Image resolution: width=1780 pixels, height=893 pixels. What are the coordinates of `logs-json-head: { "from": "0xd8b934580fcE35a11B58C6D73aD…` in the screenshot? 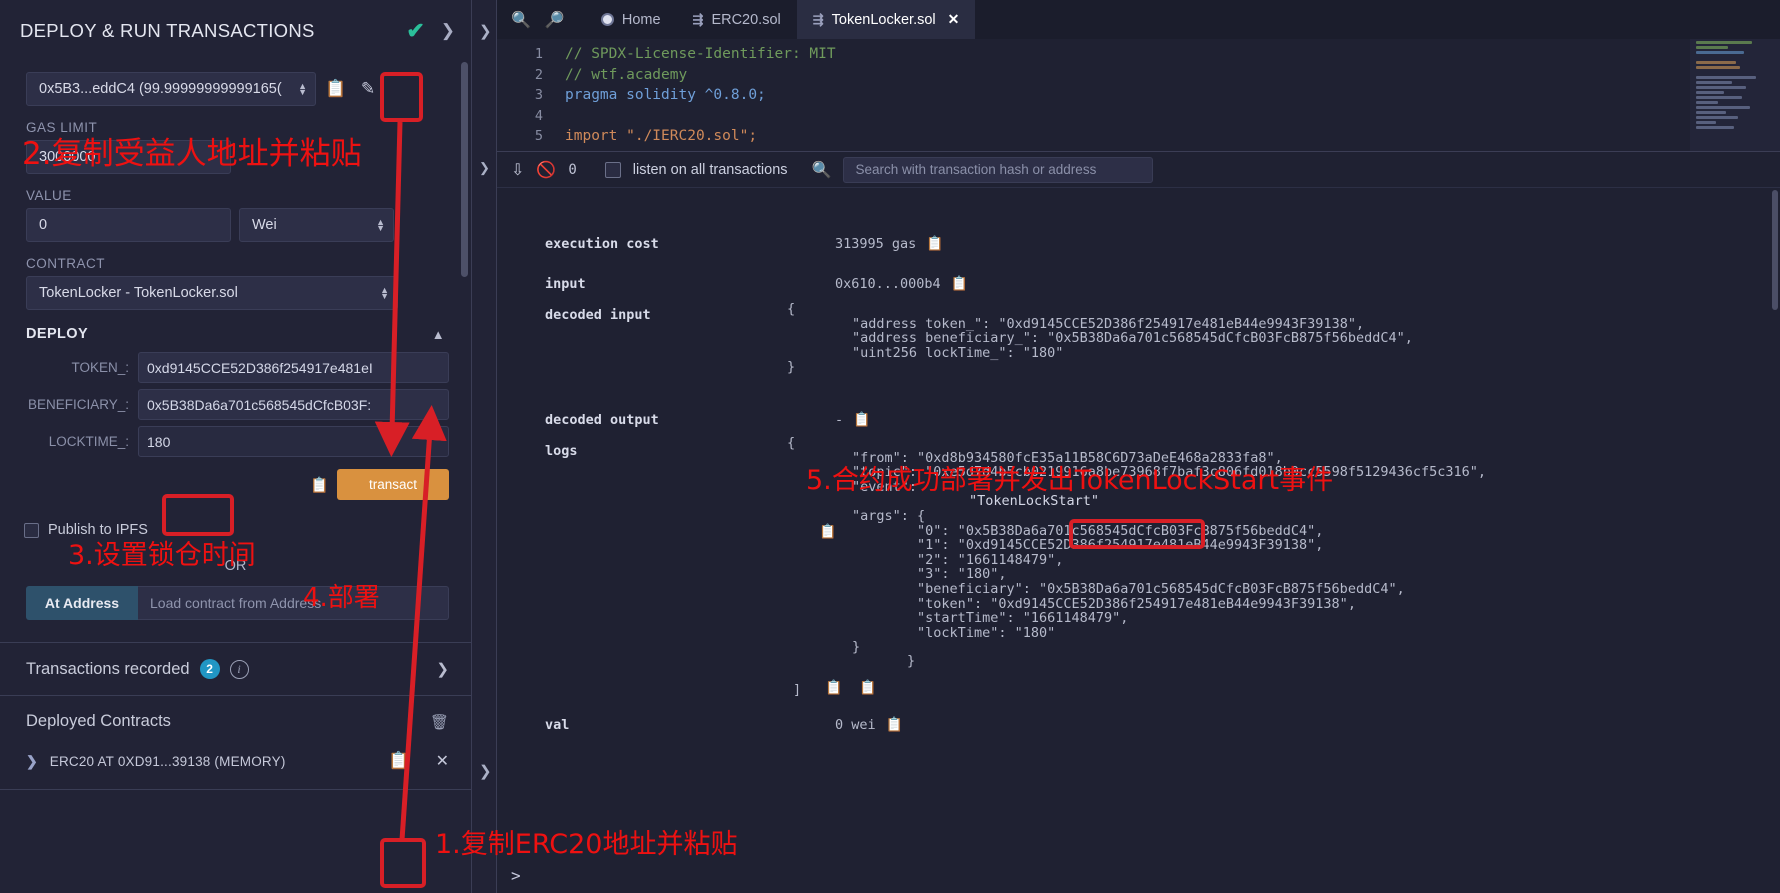 It's located at (1136, 465).